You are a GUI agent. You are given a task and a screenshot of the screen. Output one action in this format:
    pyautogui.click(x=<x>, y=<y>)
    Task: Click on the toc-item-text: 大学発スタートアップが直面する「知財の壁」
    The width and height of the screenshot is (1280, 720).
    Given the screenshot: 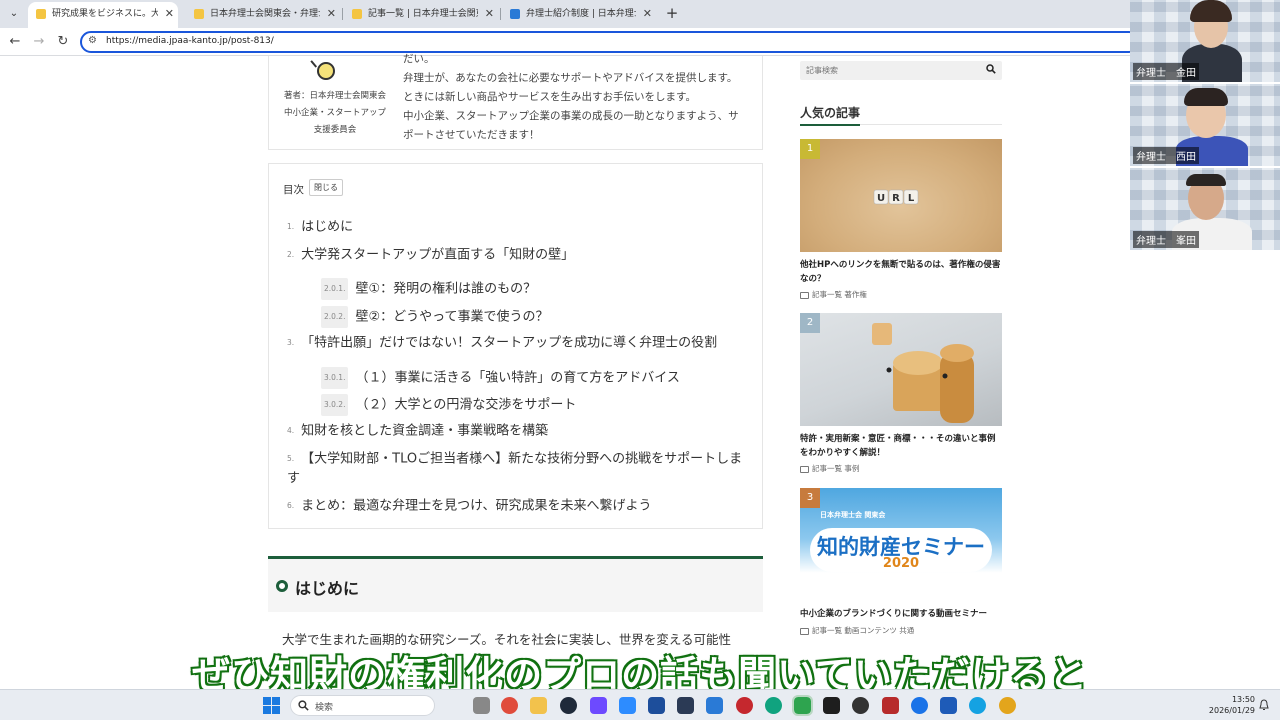 What is the action you would take?
    pyautogui.click(x=438, y=255)
    